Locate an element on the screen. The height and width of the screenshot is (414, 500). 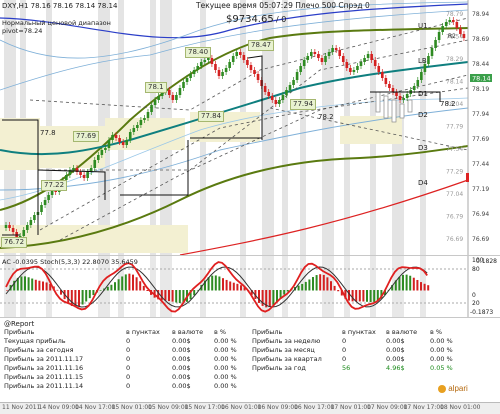
table-row: Прибыль за год 56 4.96$ 0.05 % is located at coordinates (352, 368).